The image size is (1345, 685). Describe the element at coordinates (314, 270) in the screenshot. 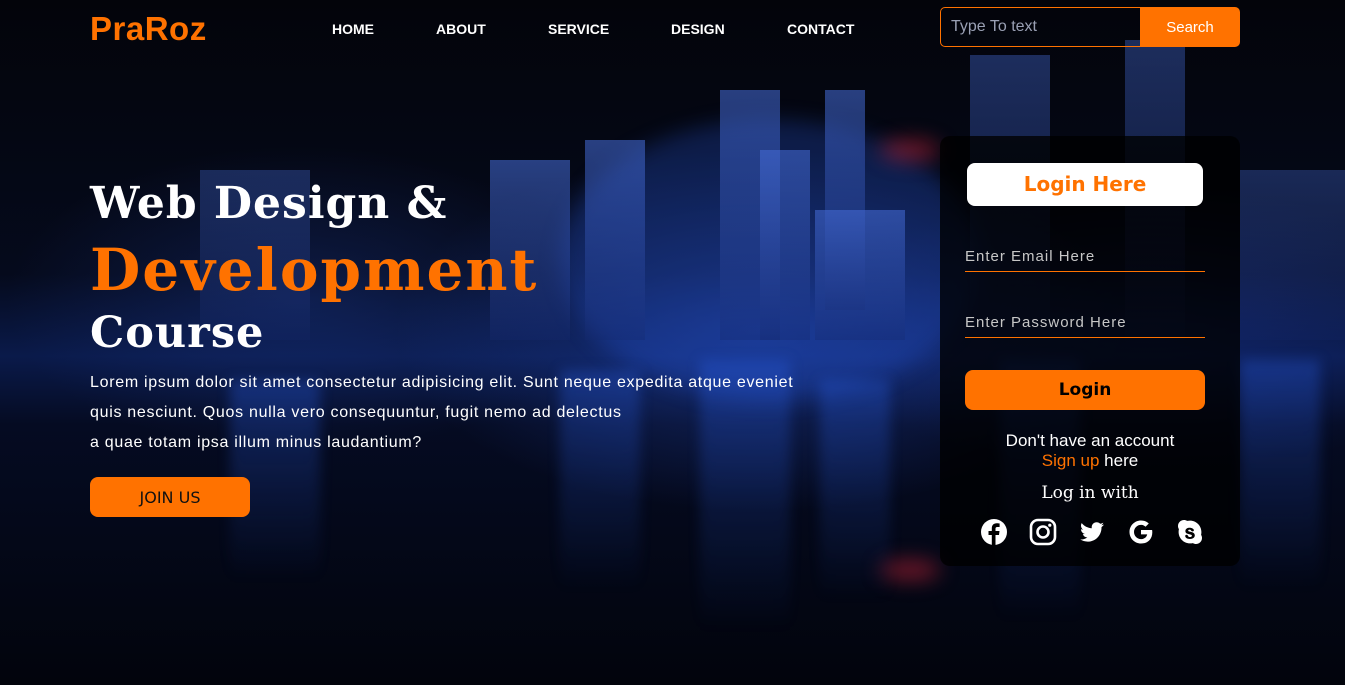

I see `hero-title-highlight: Development` at that location.